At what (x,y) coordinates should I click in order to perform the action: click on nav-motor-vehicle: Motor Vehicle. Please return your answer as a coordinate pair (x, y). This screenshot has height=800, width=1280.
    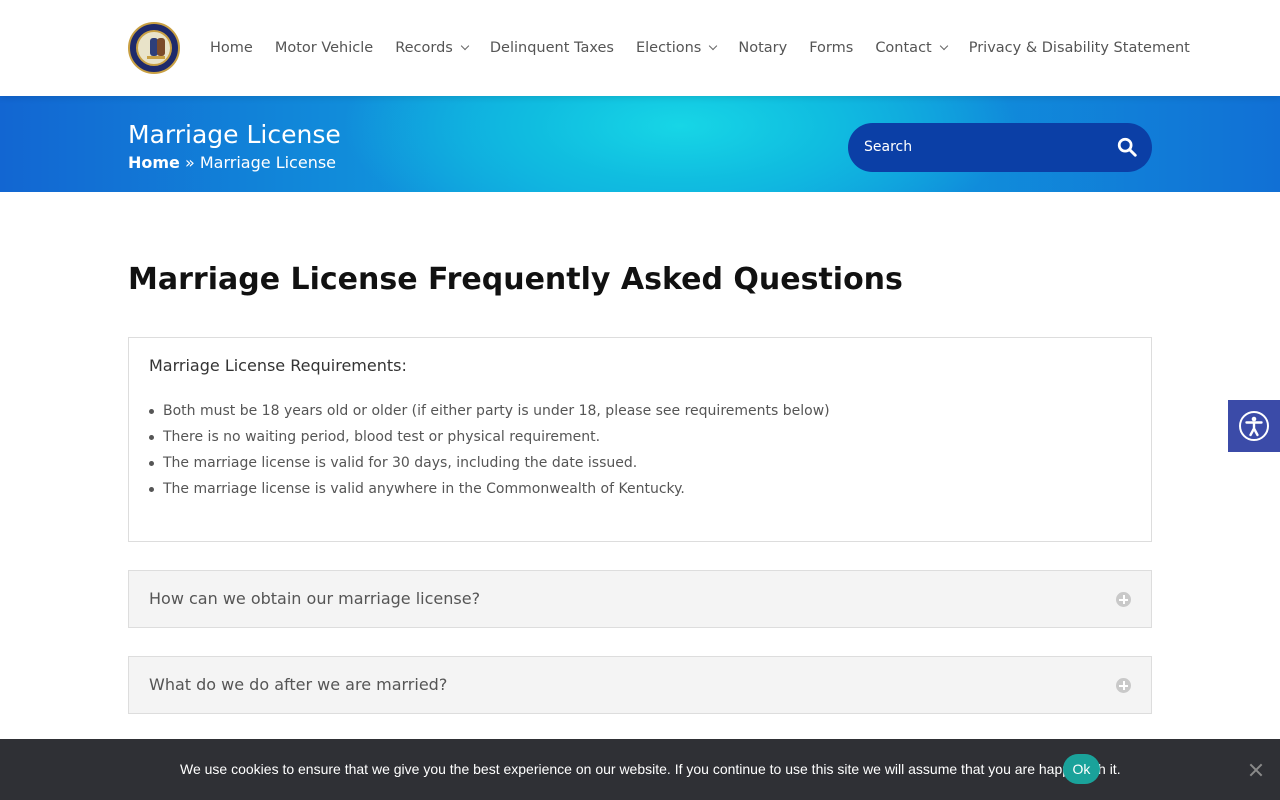
    Looking at the image, I should click on (324, 48).